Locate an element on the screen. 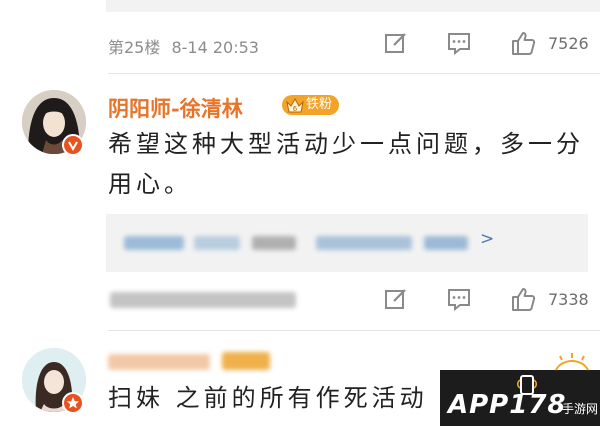 The width and height of the screenshot is (600, 426). username-redacted is located at coordinates (159, 362).